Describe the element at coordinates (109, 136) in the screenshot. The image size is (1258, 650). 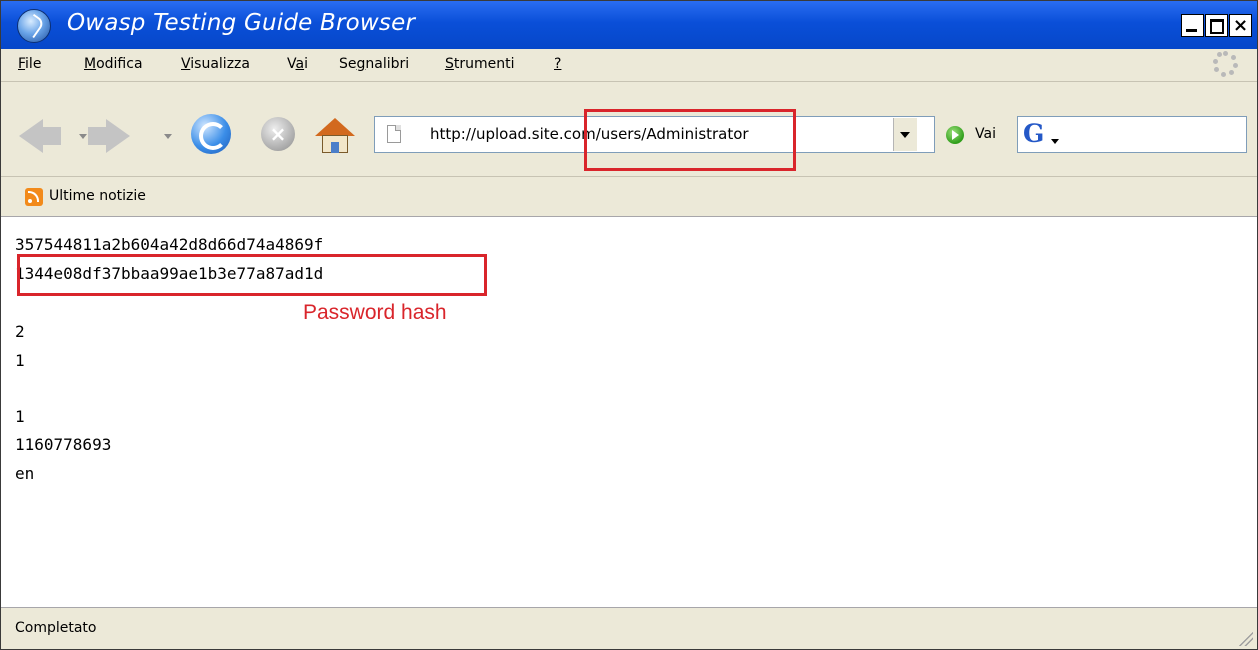
I see `forward-icon` at that location.